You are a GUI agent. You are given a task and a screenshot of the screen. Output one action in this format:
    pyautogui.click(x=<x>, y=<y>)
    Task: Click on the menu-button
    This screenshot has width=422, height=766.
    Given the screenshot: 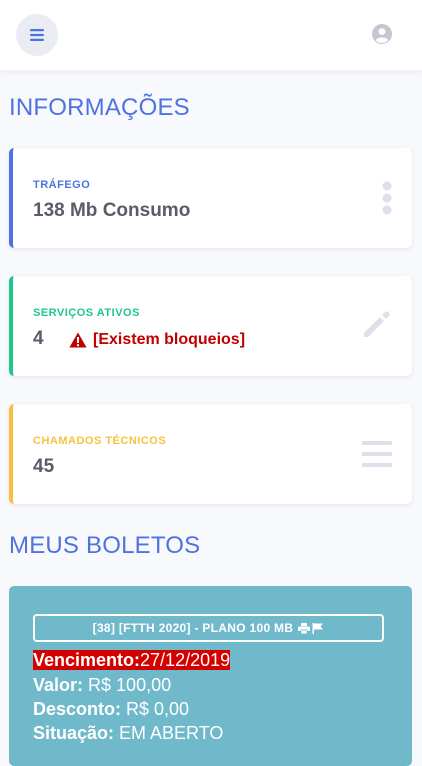 What is the action you would take?
    pyautogui.click(x=37, y=35)
    